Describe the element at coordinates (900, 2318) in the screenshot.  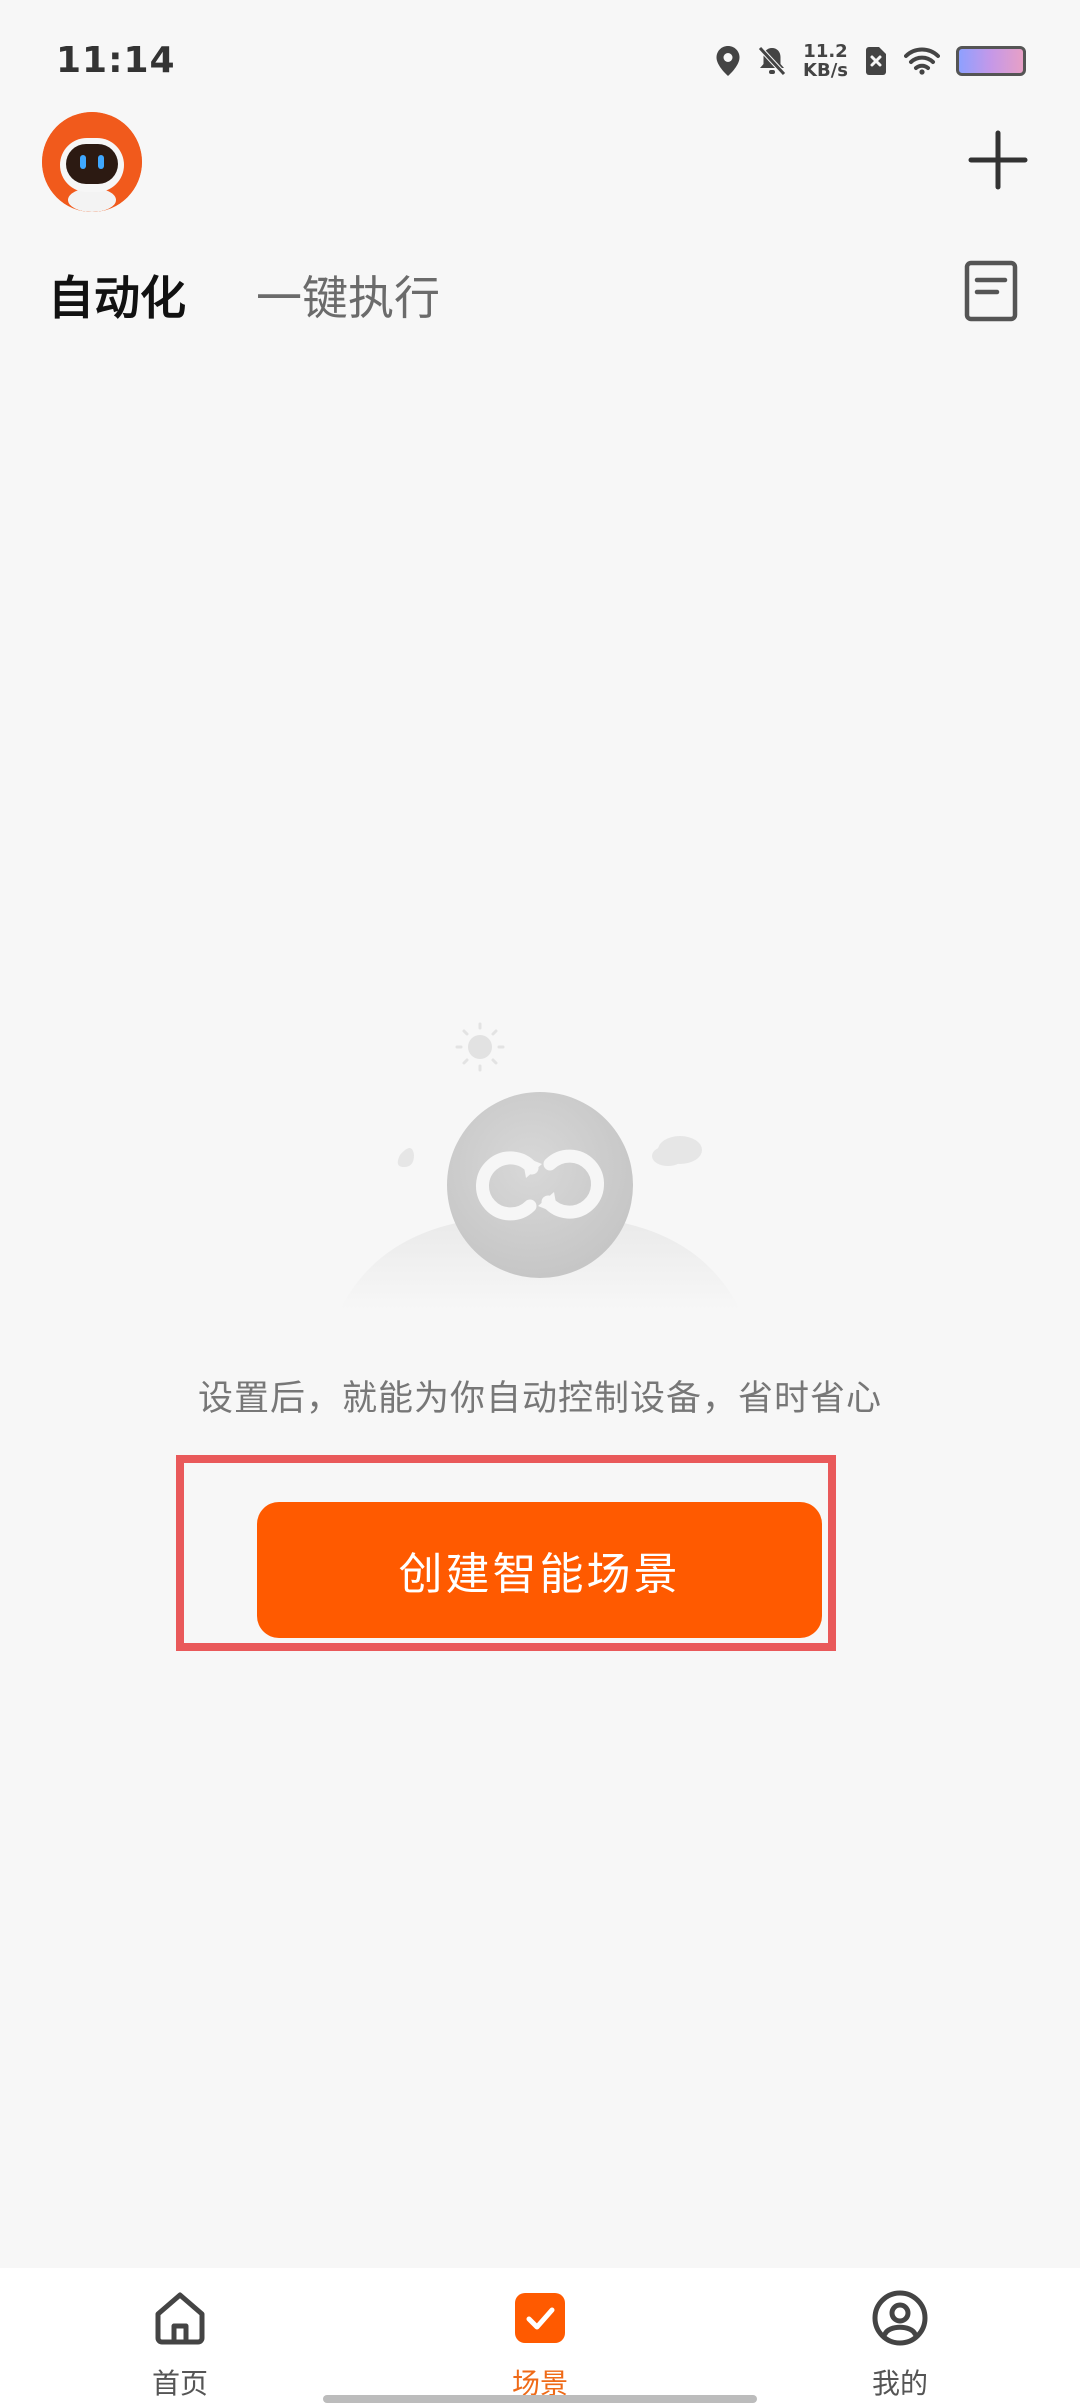
I see `profile-icon` at that location.